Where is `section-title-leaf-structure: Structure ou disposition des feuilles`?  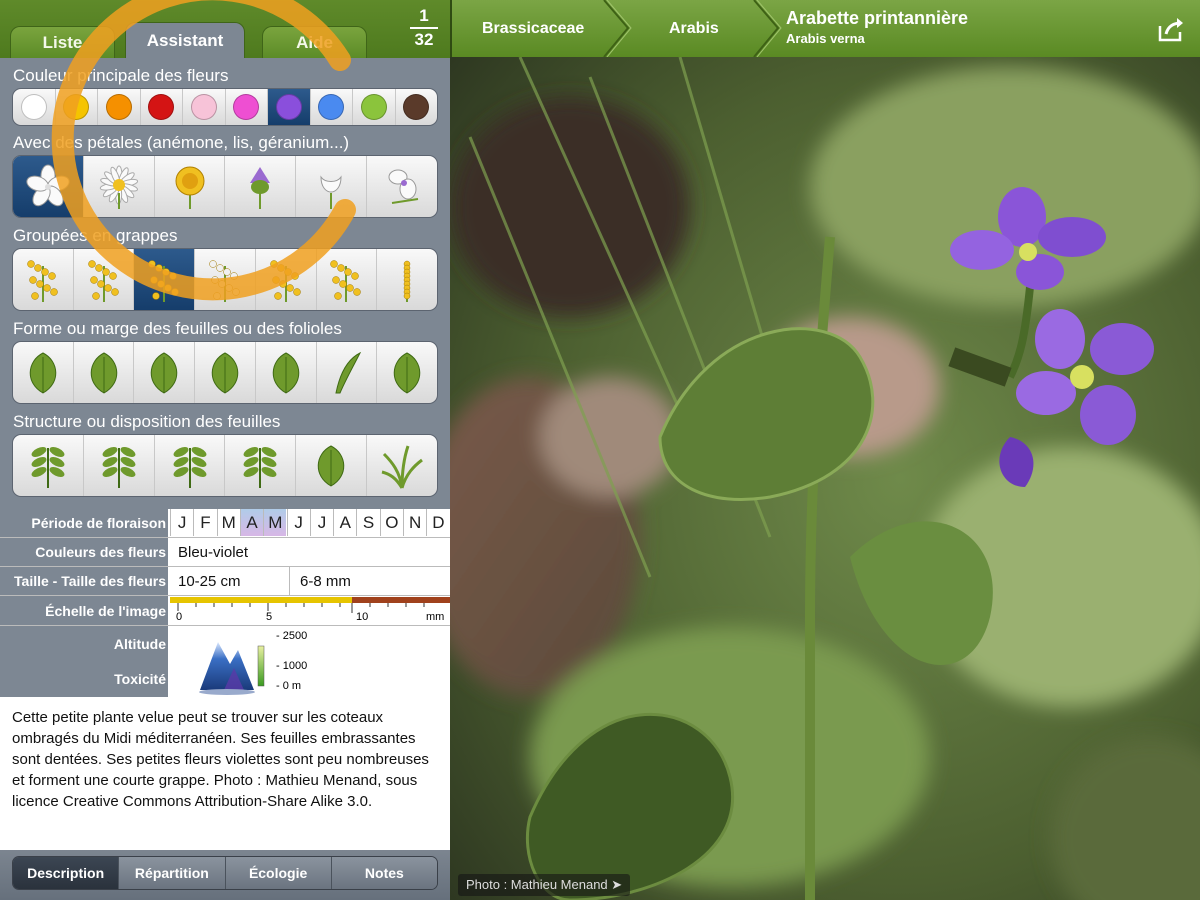
section-title-leaf-structure: Structure ou disposition des feuilles is located at coordinates (147, 421).